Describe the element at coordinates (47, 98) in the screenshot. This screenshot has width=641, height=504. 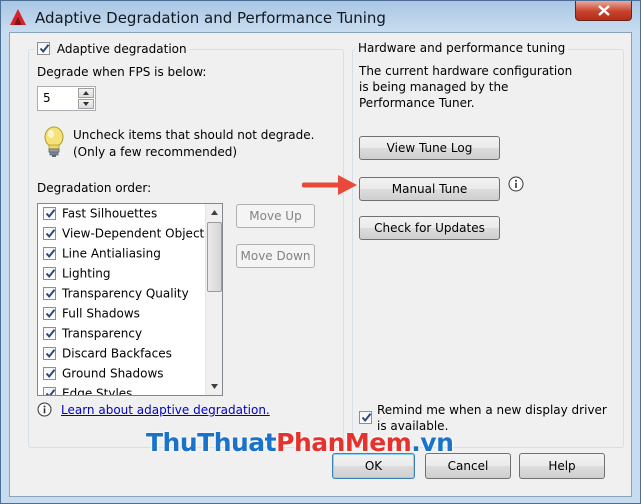
I see `fps-value: 5` at that location.